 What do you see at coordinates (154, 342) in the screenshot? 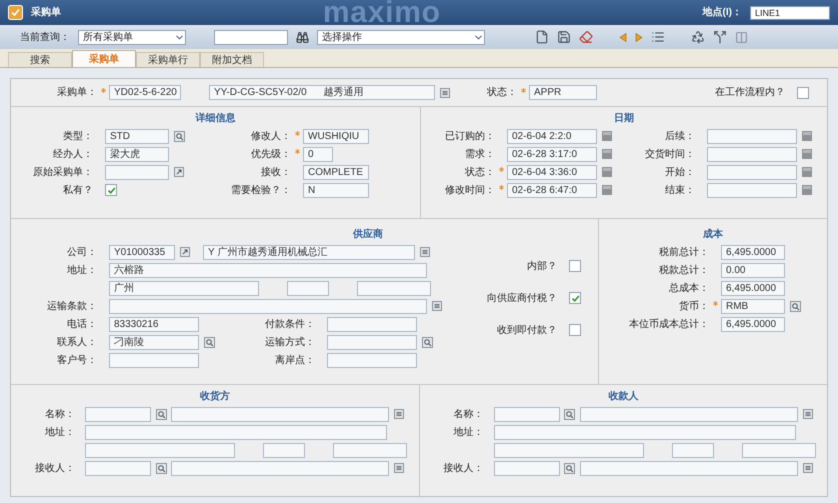
I see `text-field: 刁南陵` at bounding box center [154, 342].